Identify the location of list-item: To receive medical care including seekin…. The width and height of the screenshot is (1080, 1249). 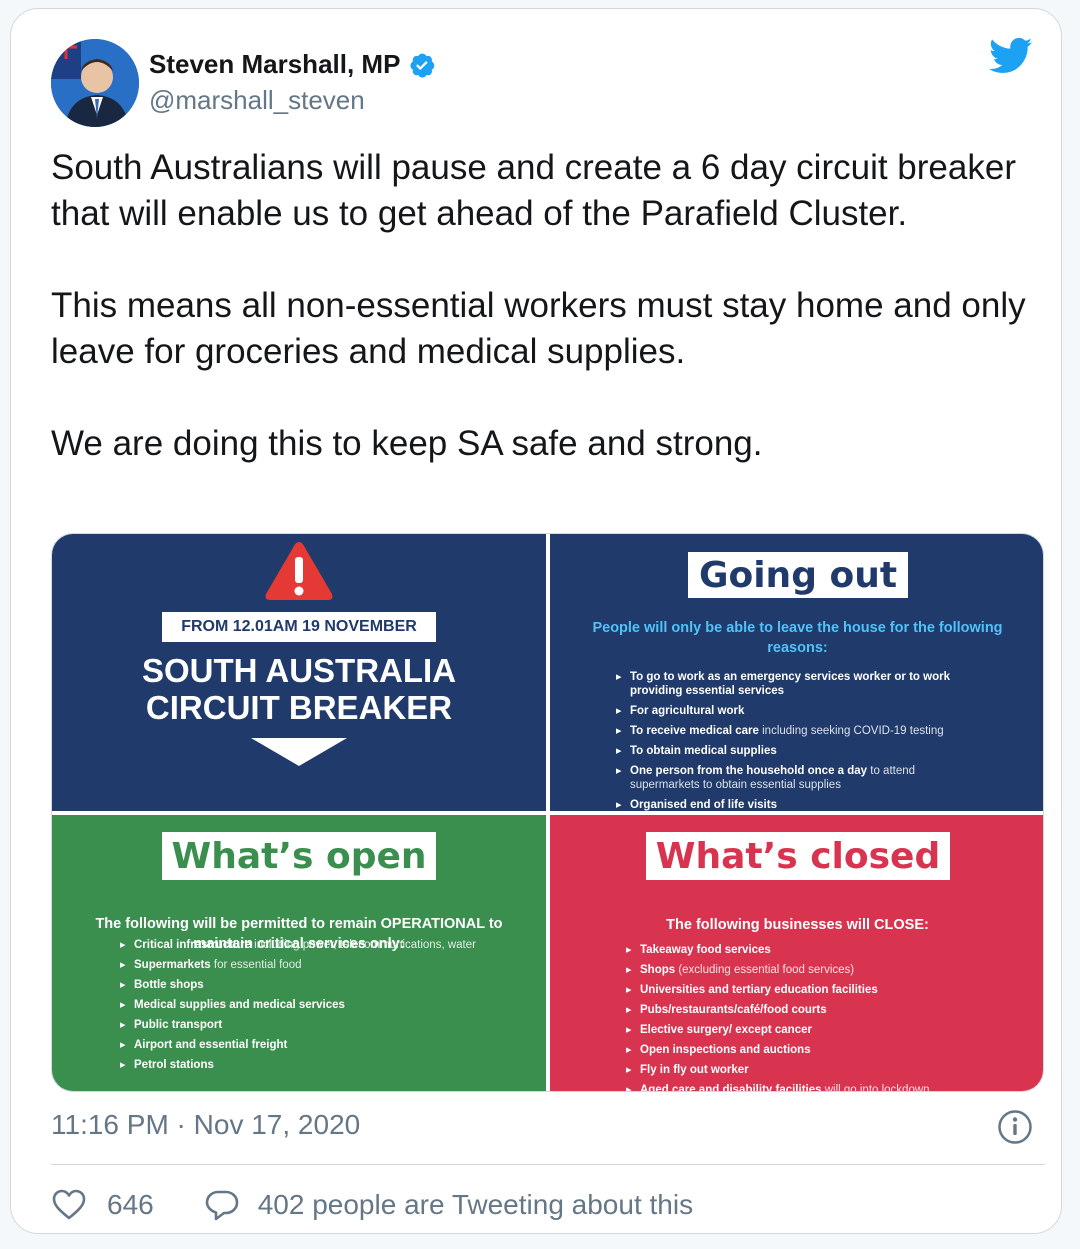
(801, 731).